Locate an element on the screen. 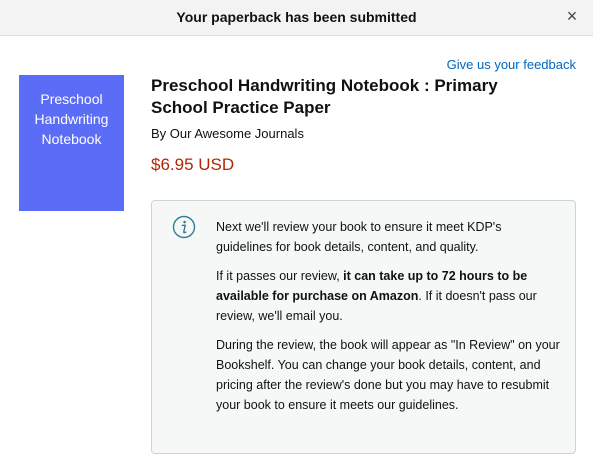 This screenshot has width=593, height=467. book-cover: Preschool Handwriting Notebook is located at coordinates (71, 143).